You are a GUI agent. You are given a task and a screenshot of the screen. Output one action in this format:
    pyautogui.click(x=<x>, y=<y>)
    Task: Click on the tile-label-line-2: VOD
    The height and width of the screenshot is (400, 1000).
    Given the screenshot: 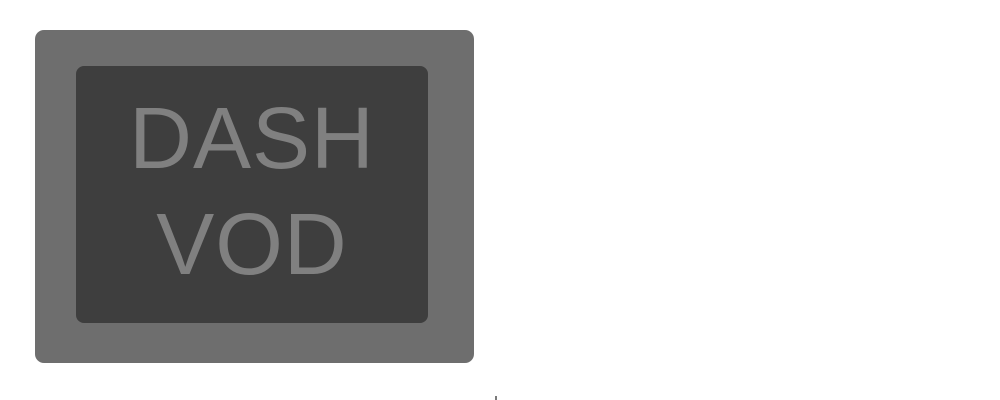 What is the action you would take?
    pyautogui.click(x=252, y=244)
    